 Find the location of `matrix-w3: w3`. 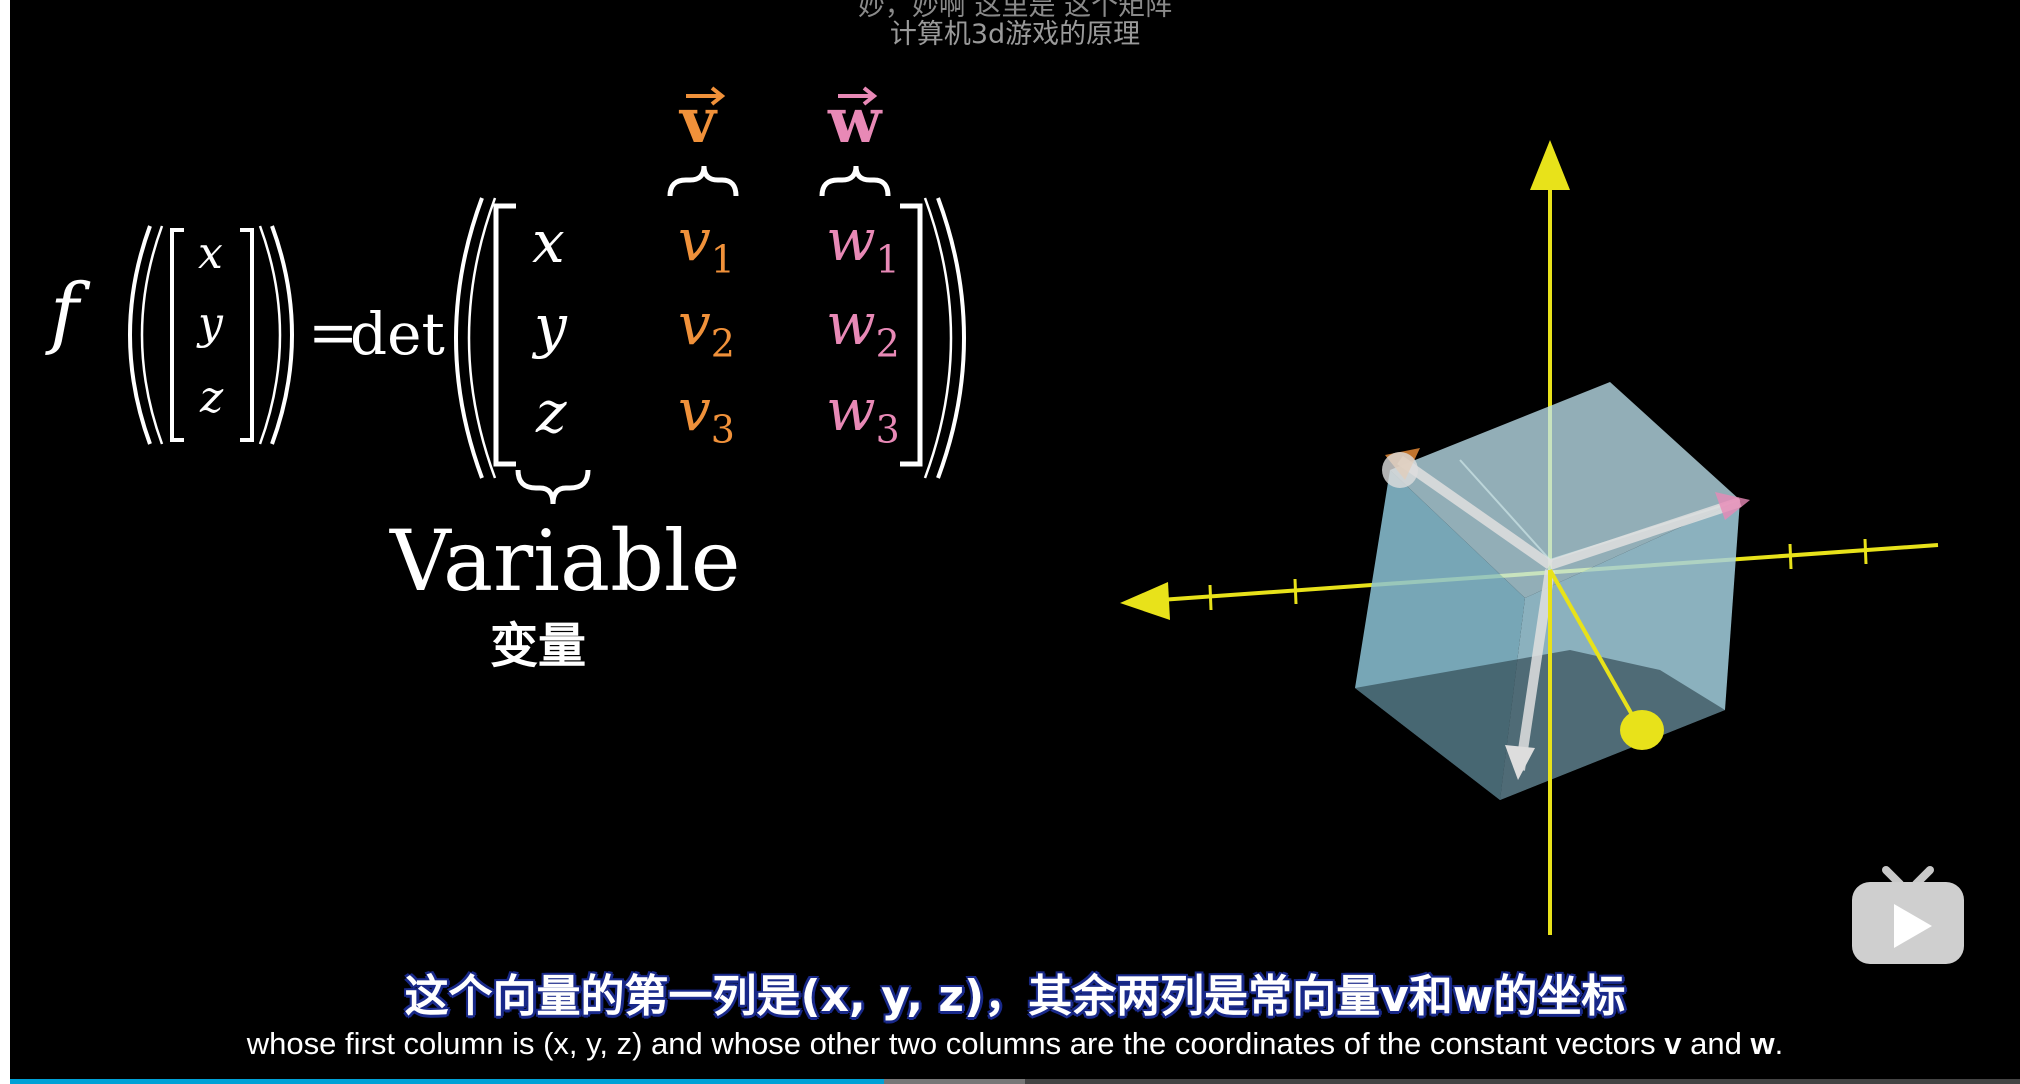

matrix-w3: w3 is located at coordinates (863, 414).